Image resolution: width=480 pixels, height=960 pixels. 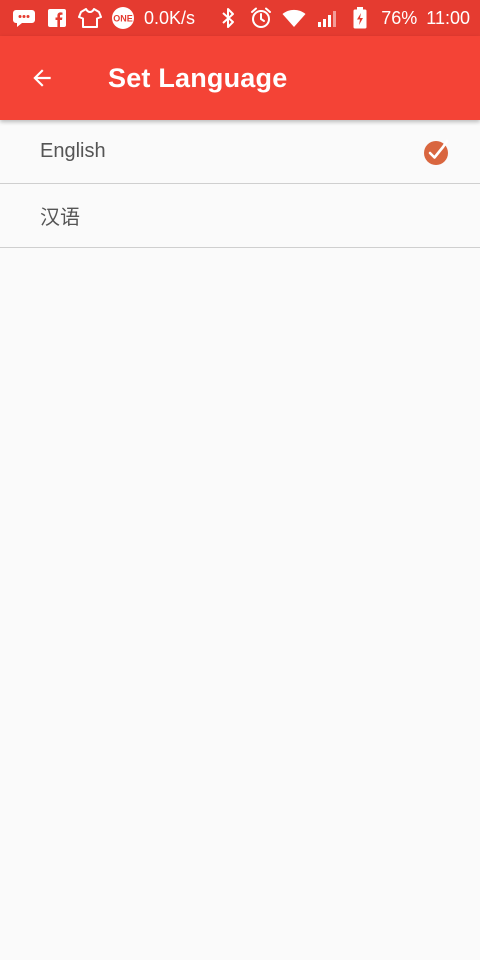 I want to click on app-bar: Set Language, so click(x=240, y=78).